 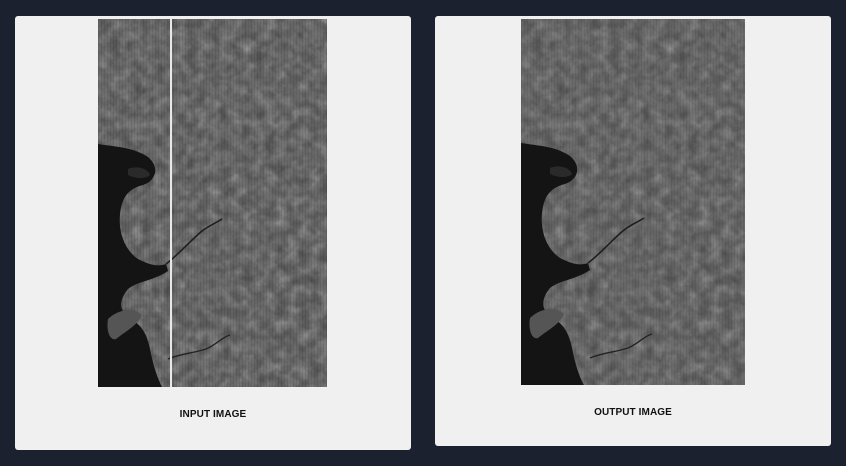 What do you see at coordinates (213, 414) in the screenshot?
I see `input-image-caption: INPUT IMAGE` at bounding box center [213, 414].